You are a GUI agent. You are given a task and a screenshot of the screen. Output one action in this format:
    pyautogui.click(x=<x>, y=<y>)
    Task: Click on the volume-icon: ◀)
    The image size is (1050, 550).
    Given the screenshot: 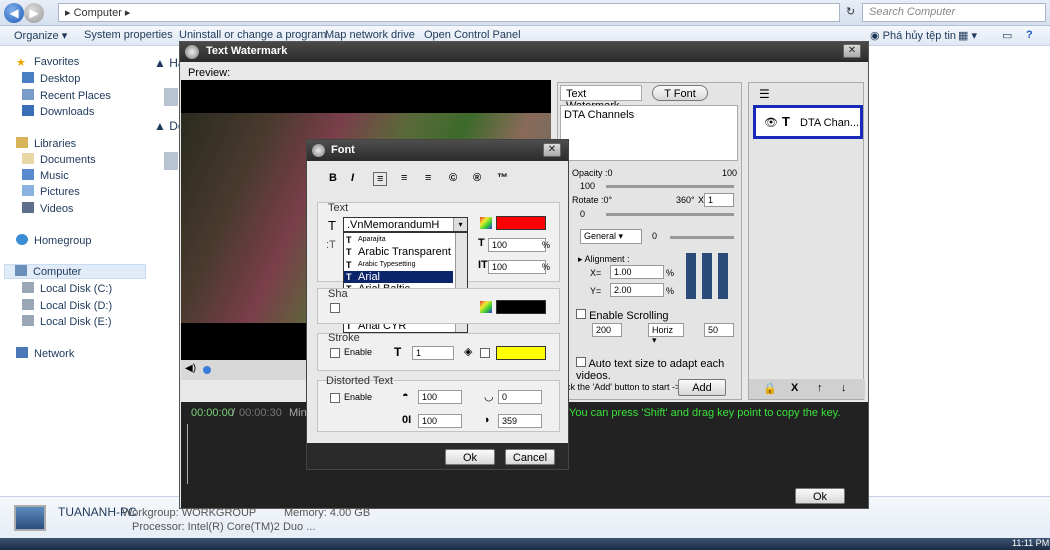 What is the action you would take?
    pyautogui.click(x=190, y=368)
    